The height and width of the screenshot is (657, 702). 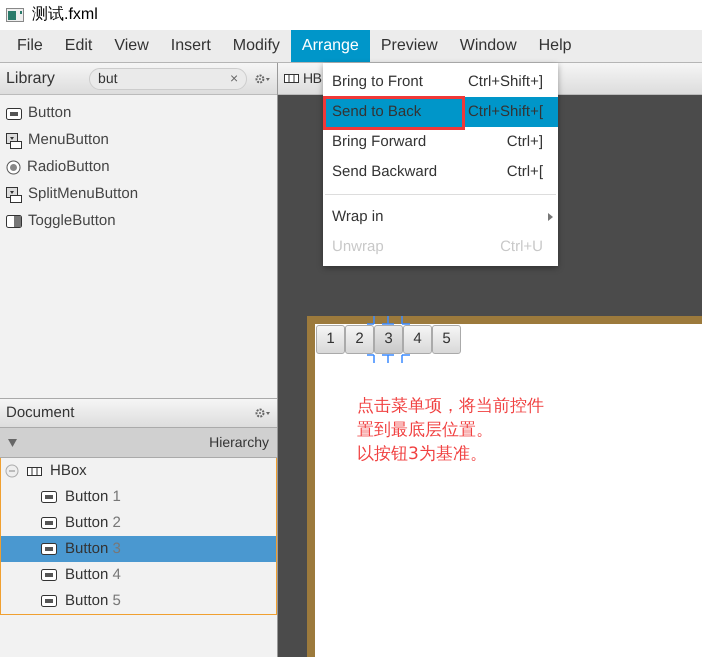 What do you see at coordinates (138, 549) in the screenshot?
I see `tree-item: Button 3` at bounding box center [138, 549].